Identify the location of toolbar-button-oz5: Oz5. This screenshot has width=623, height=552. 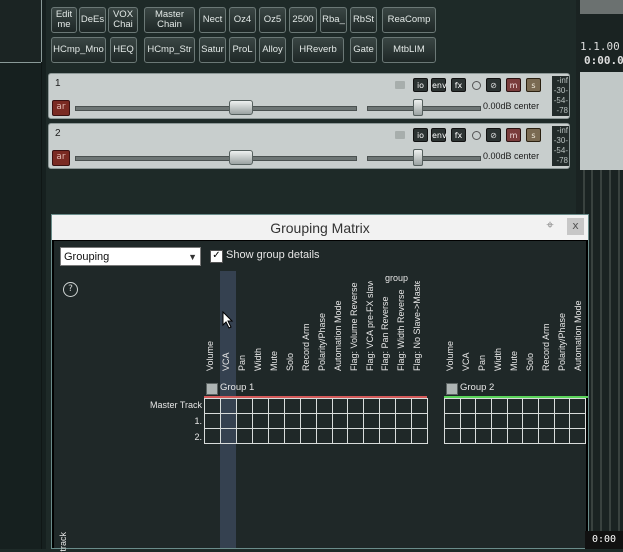
(272, 20).